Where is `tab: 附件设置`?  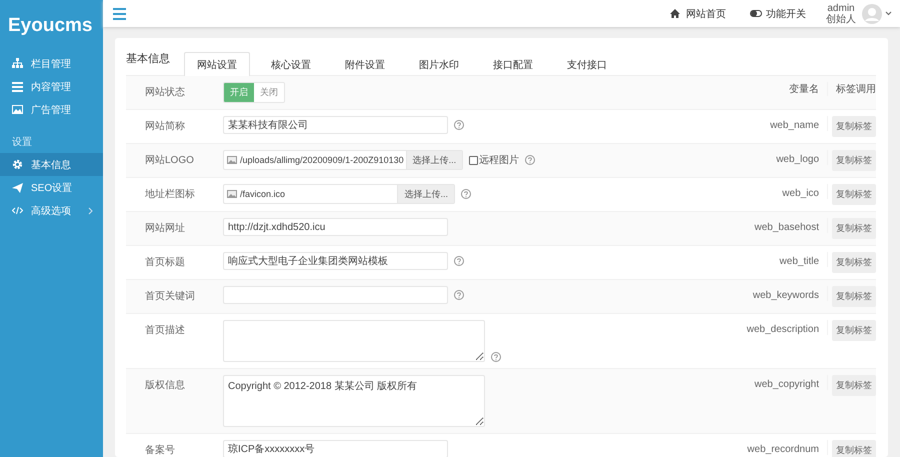
tab: 附件设置 is located at coordinates (365, 64).